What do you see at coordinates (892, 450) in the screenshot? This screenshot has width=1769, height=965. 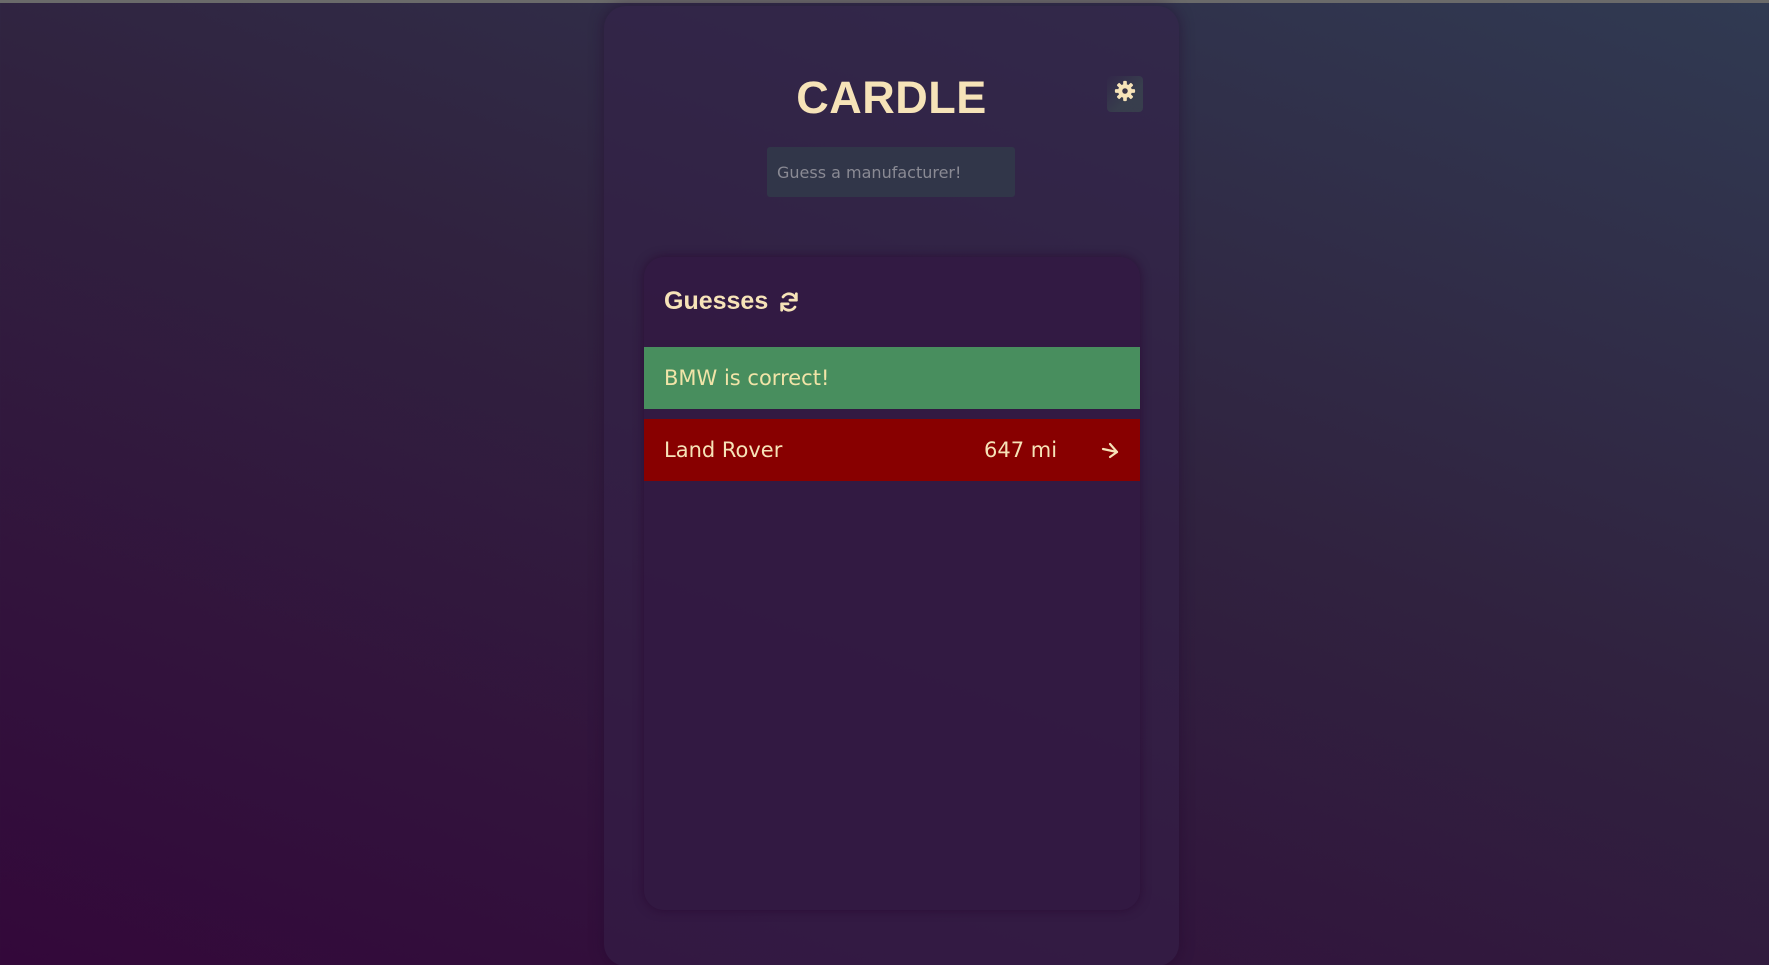 I see `guess-row-wrong: Land Rover 647 mi` at bounding box center [892, 450].